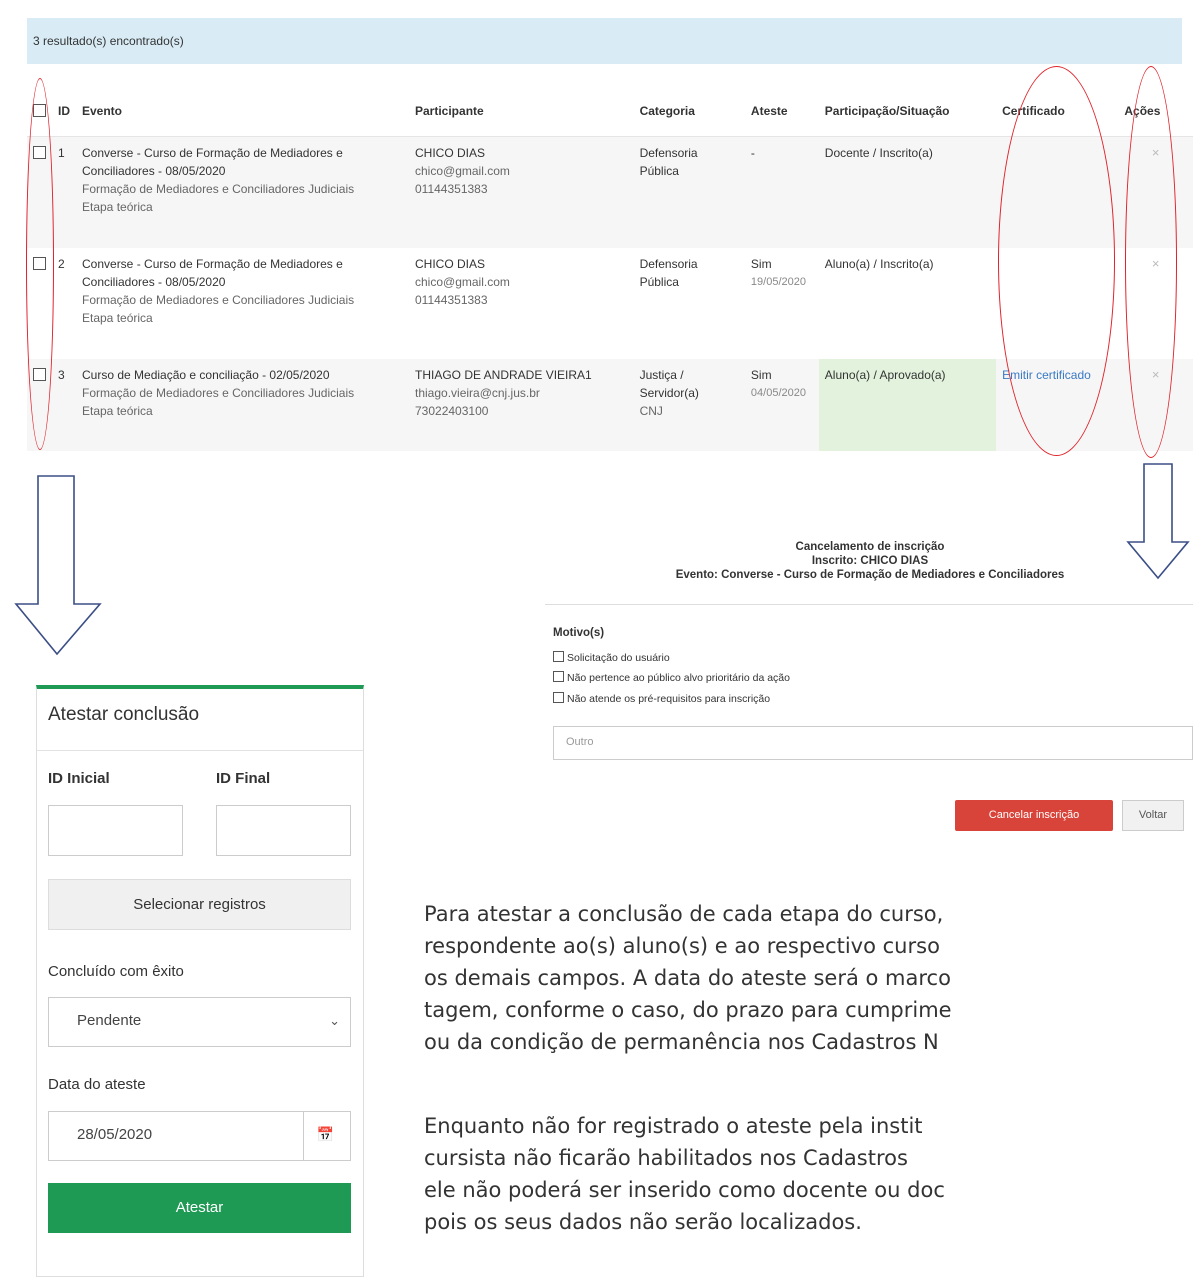 Image resolution: width=1193 pixels, height=1277 pixels. I want to click on col-categoria: Categoria, so click(689, 111).